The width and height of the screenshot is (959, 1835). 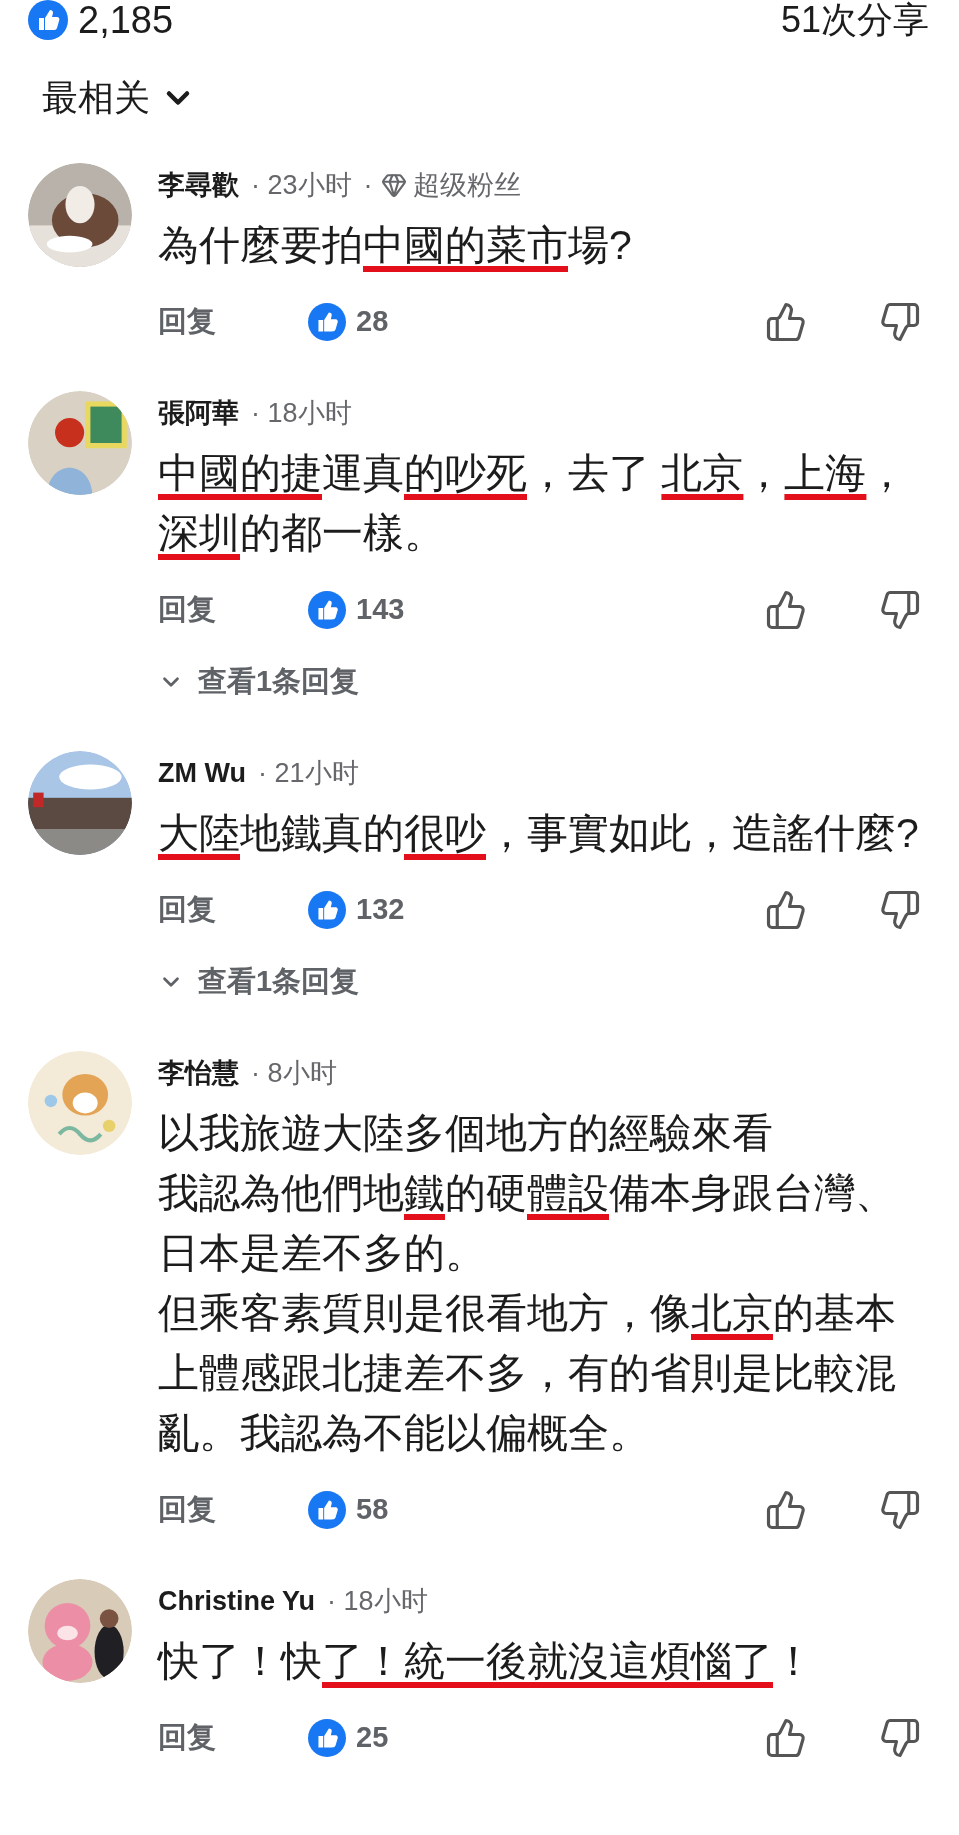 What do you see at coordinates (198, 185) in the screenshot?
I see `author-name: 李尋歡` at bounding box center [198, 185].